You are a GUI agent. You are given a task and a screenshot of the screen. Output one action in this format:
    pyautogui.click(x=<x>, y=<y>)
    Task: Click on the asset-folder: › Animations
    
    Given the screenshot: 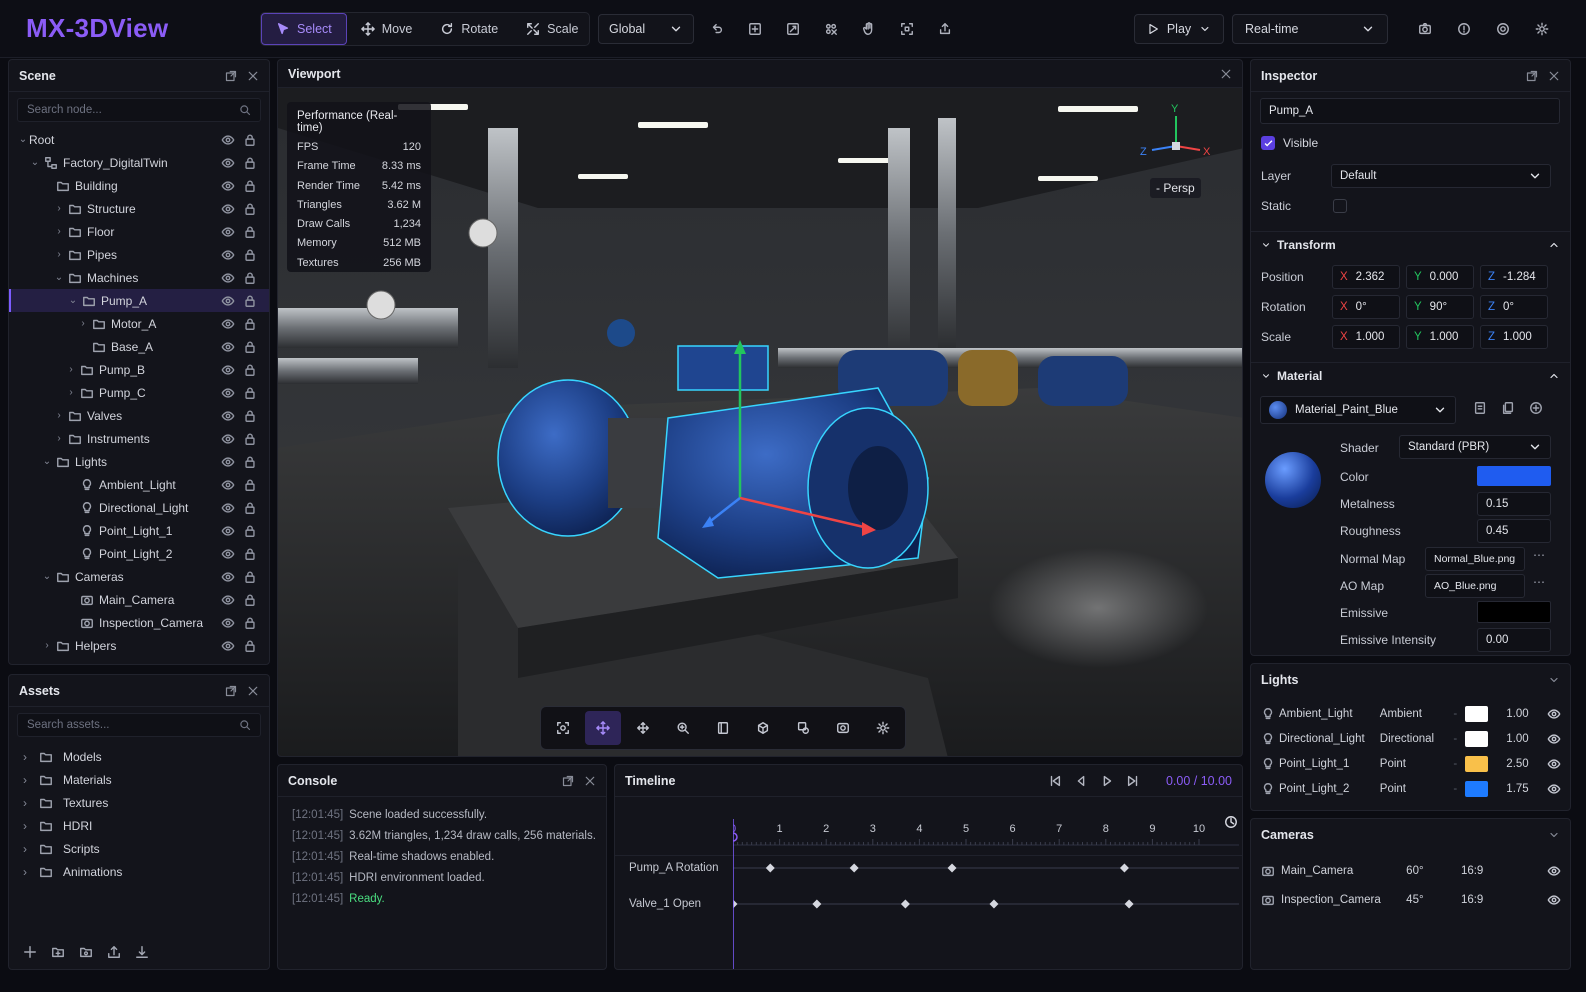 What is the action you would take?
    pyautogui.click(x=139, y=871)
    